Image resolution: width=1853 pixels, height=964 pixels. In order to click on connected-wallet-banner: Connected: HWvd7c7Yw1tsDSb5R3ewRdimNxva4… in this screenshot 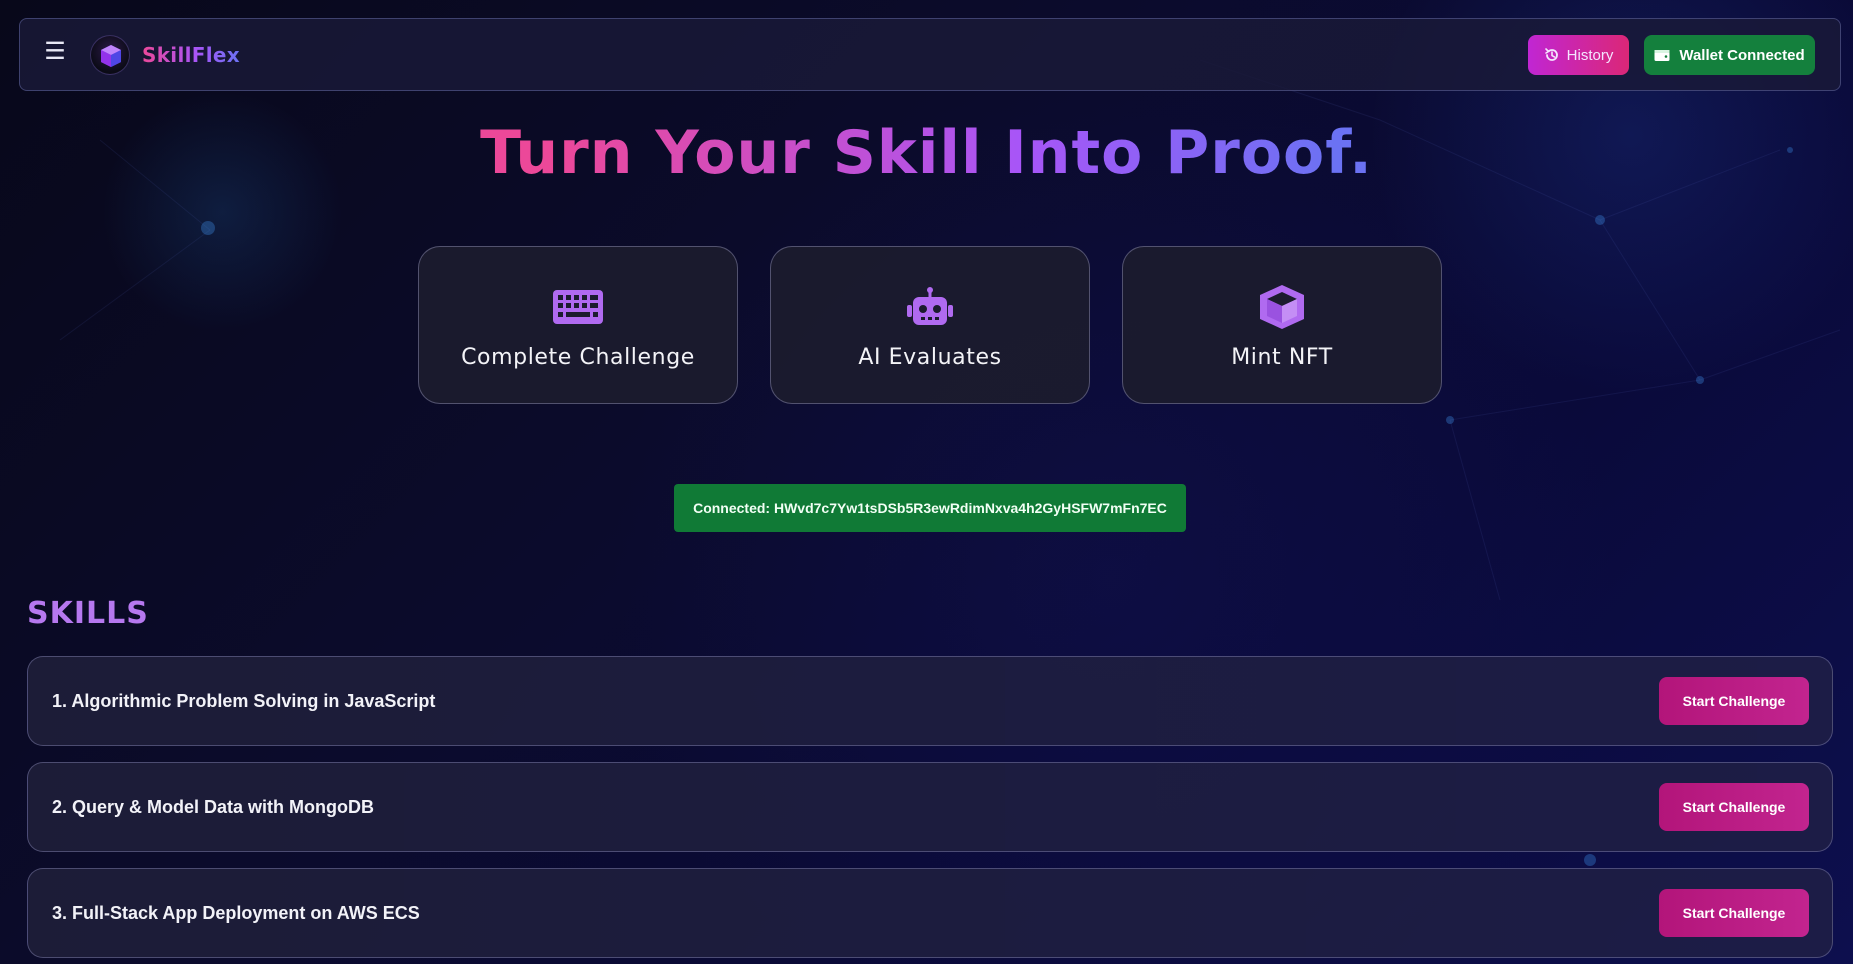, I will do `click(930, 508)`.